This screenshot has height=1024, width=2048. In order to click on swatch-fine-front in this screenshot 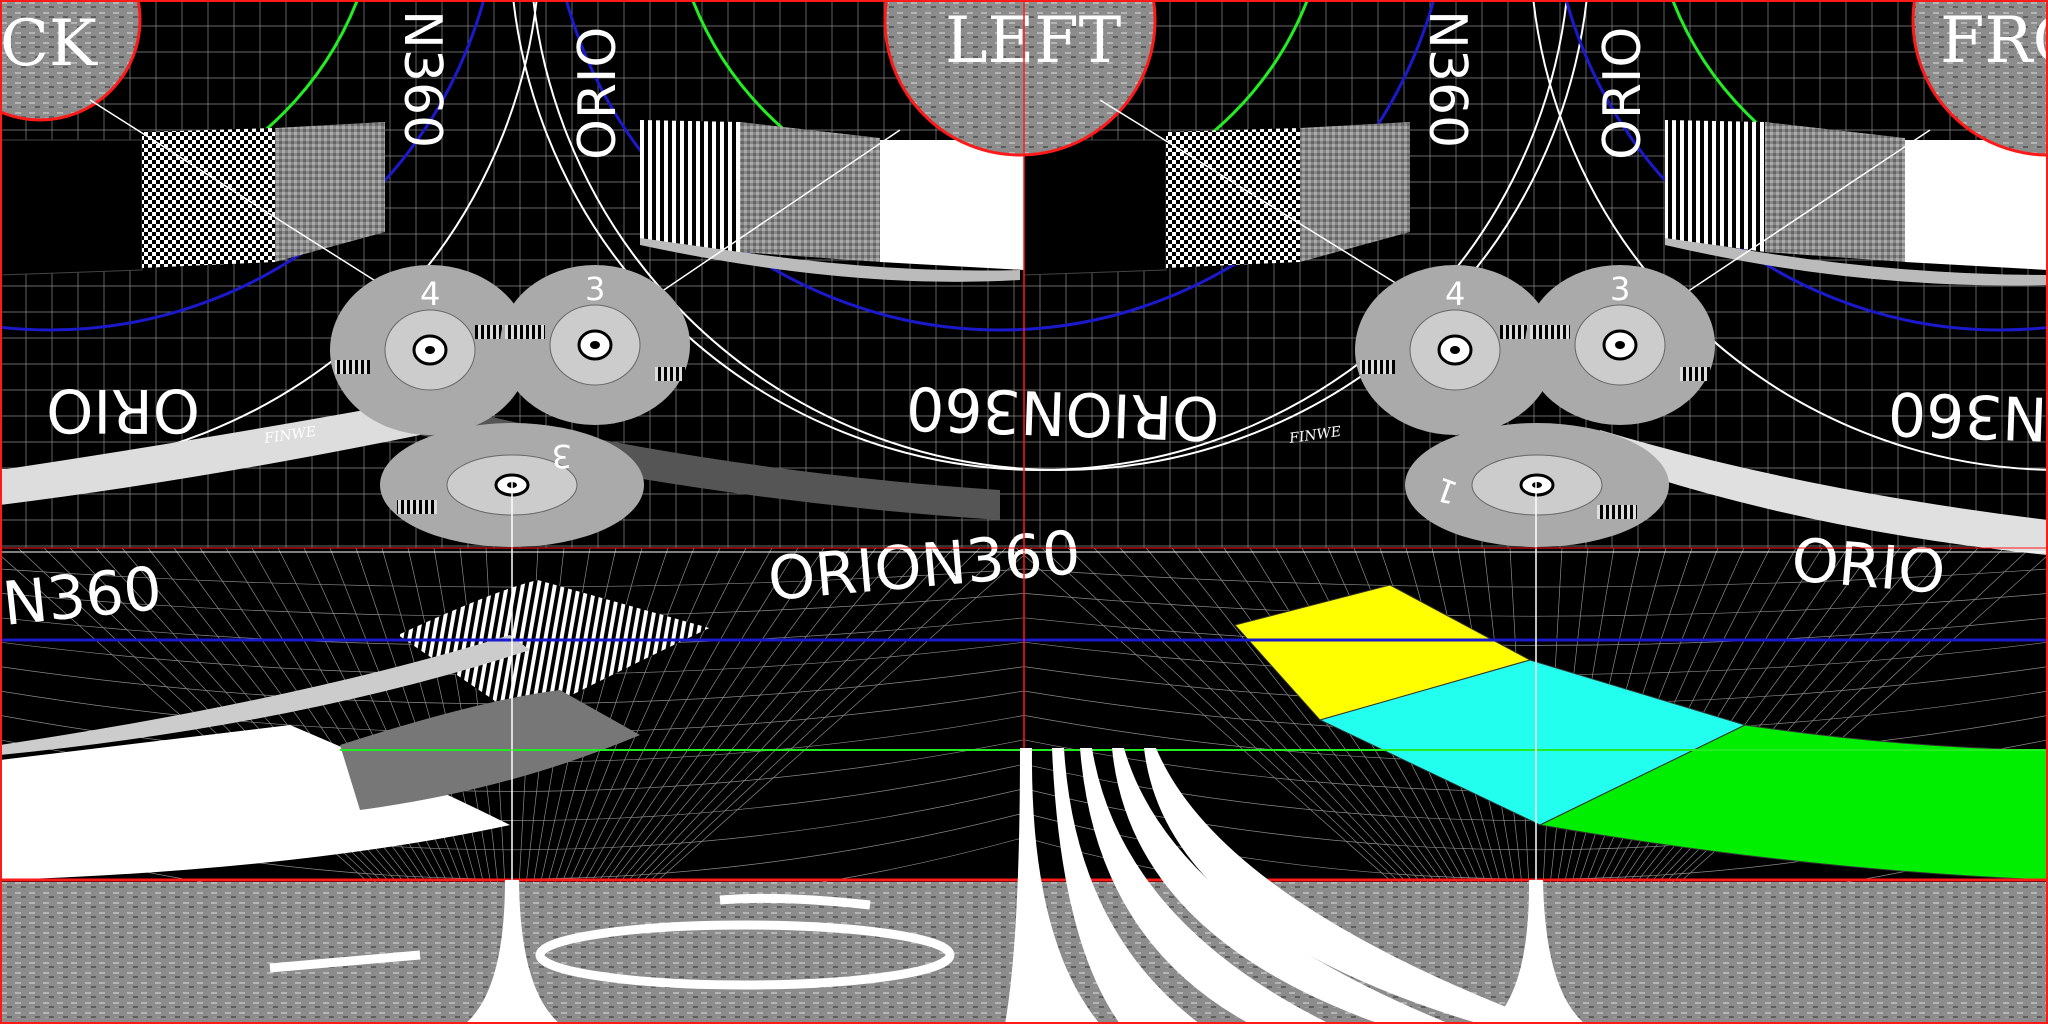, I will do `click(1835, 192)`.